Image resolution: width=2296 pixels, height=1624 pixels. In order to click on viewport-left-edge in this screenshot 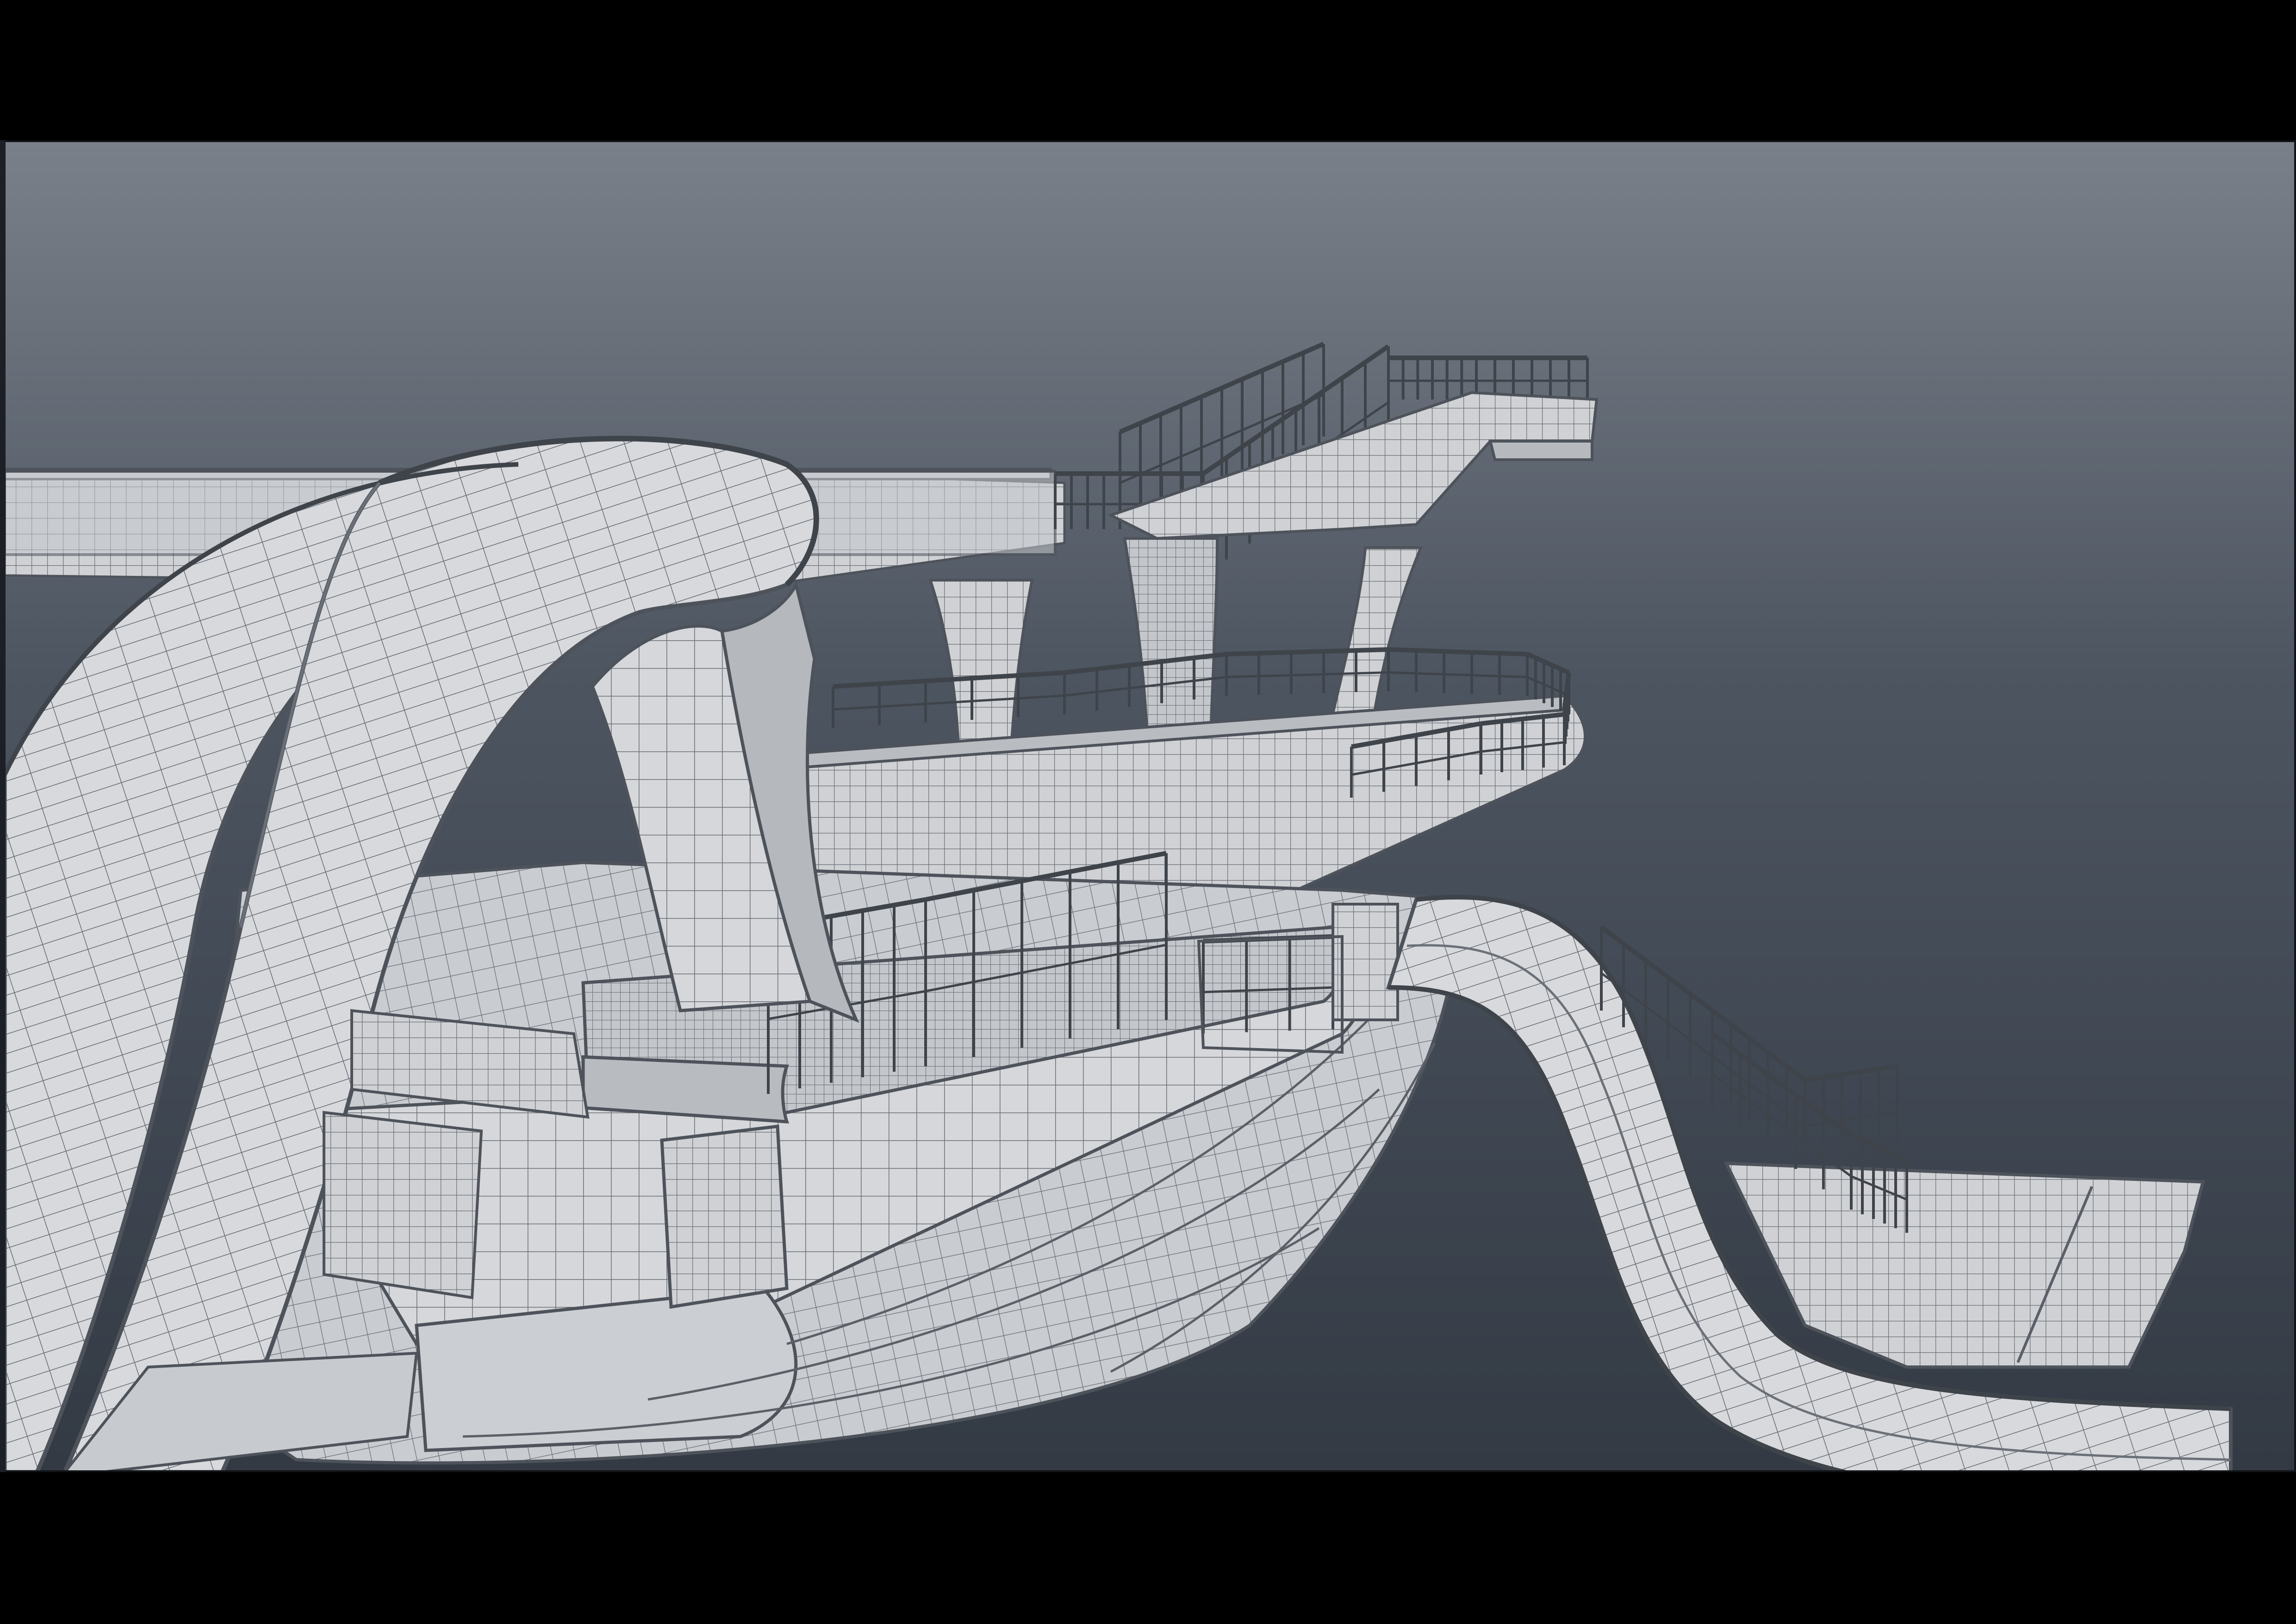, I will do `click(3, 806)`.